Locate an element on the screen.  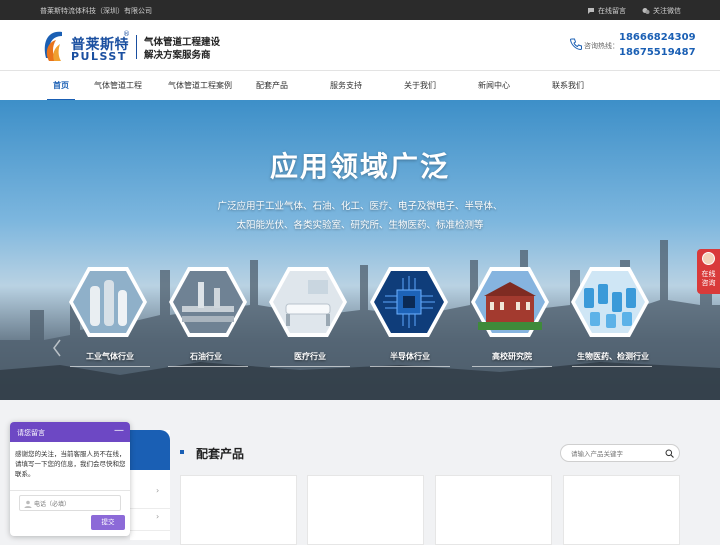
nav-pipeline-cases: 气体管道工程案例 is located at coordinates (200, 86).